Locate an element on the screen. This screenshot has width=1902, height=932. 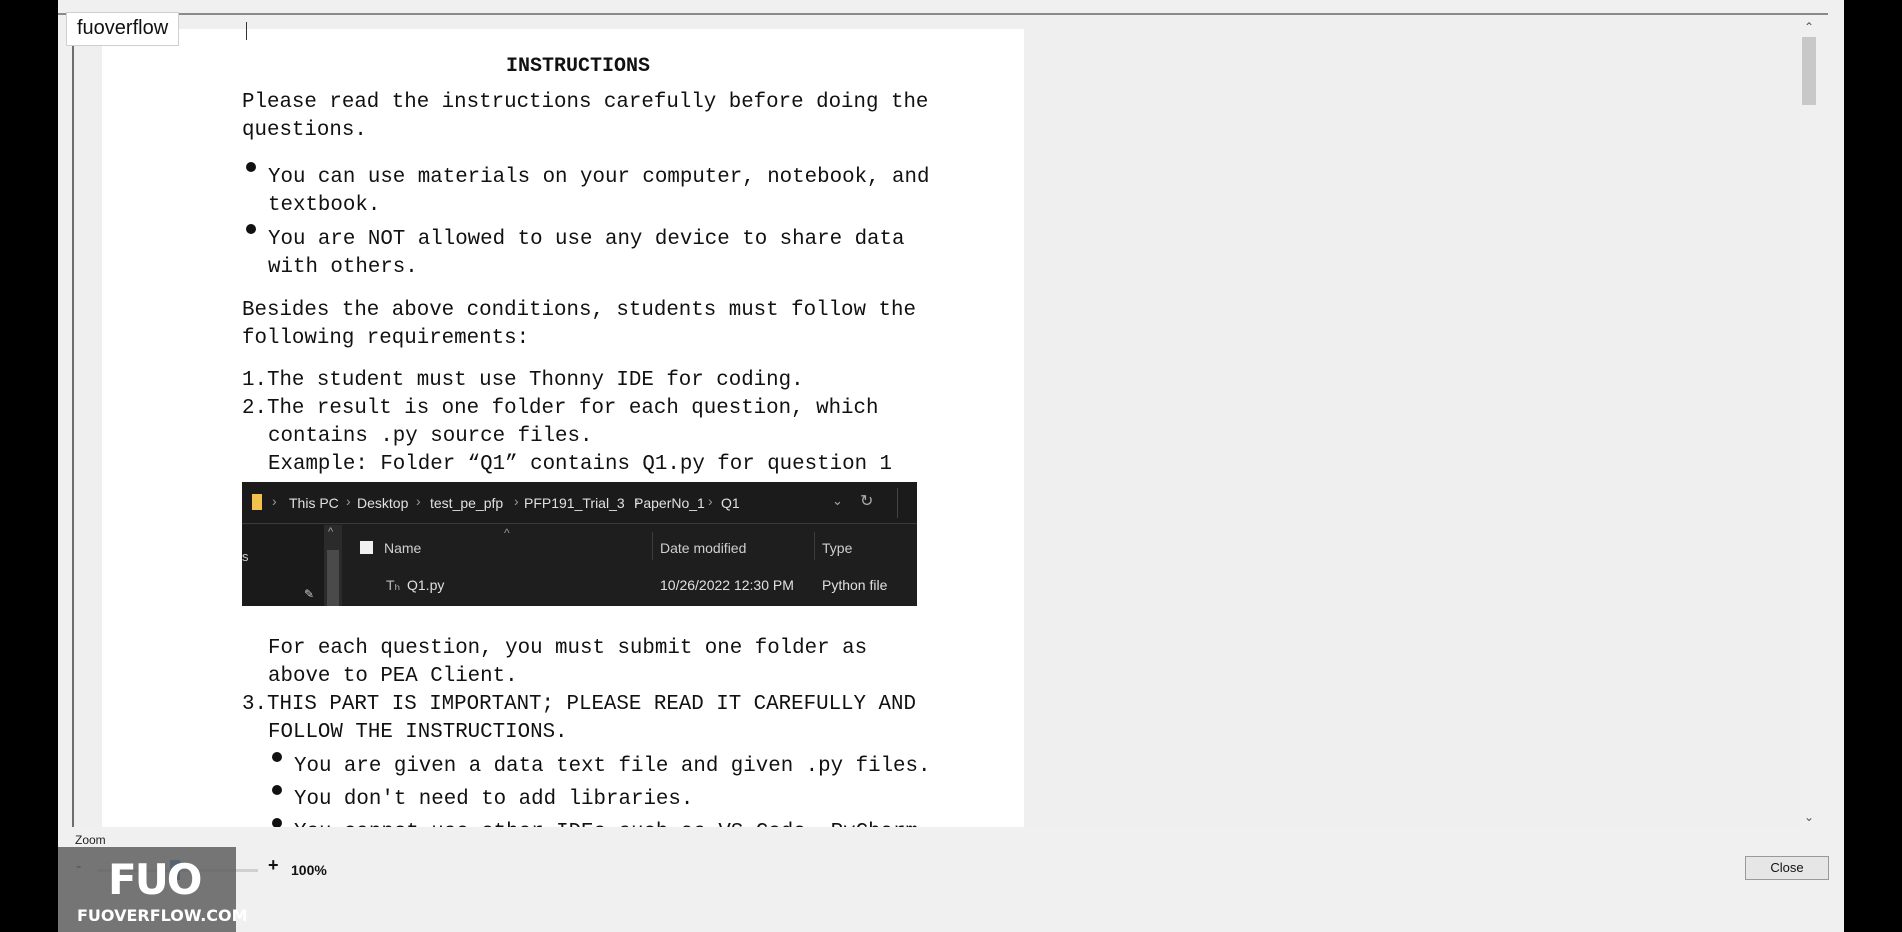
scroll-up-icon: ⌃ is located at coordinates (1809, 27).